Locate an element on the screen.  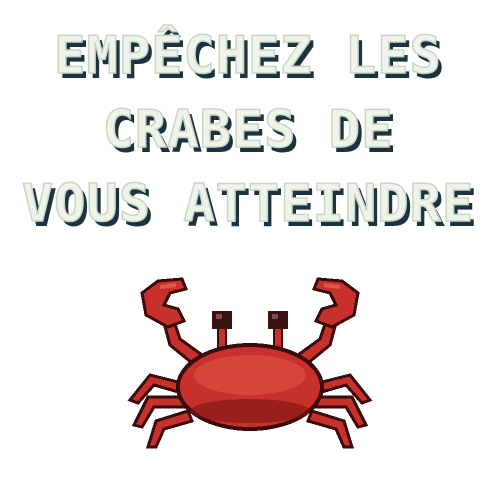
title-line-3: VOUS ATTEINDRE is located at coordinates (248, 204).